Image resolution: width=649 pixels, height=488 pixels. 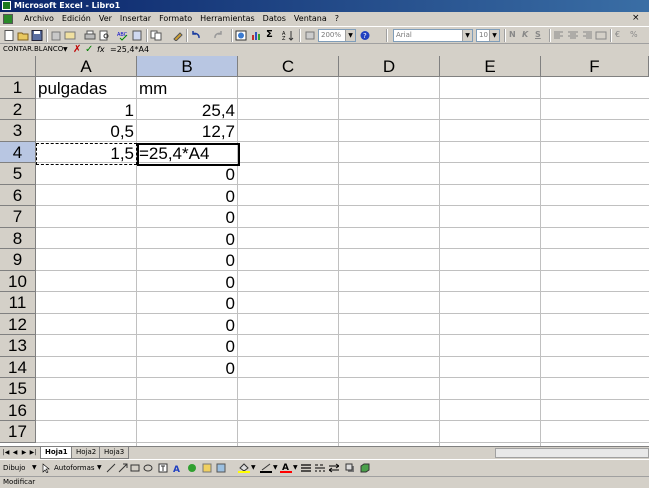 What do you see at coordinates (85, 131) in the screenshot?
I see `cell-a3: 0,5` at bounding box center [85, 131].